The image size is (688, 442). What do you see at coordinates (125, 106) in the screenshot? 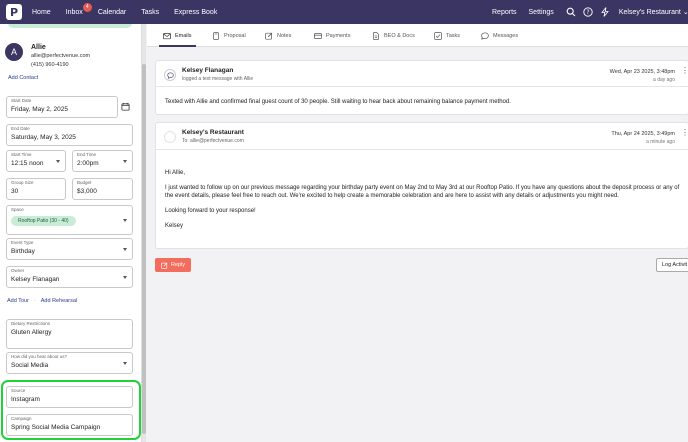
I see `calendar-icon` at bounding box center [125, 106].